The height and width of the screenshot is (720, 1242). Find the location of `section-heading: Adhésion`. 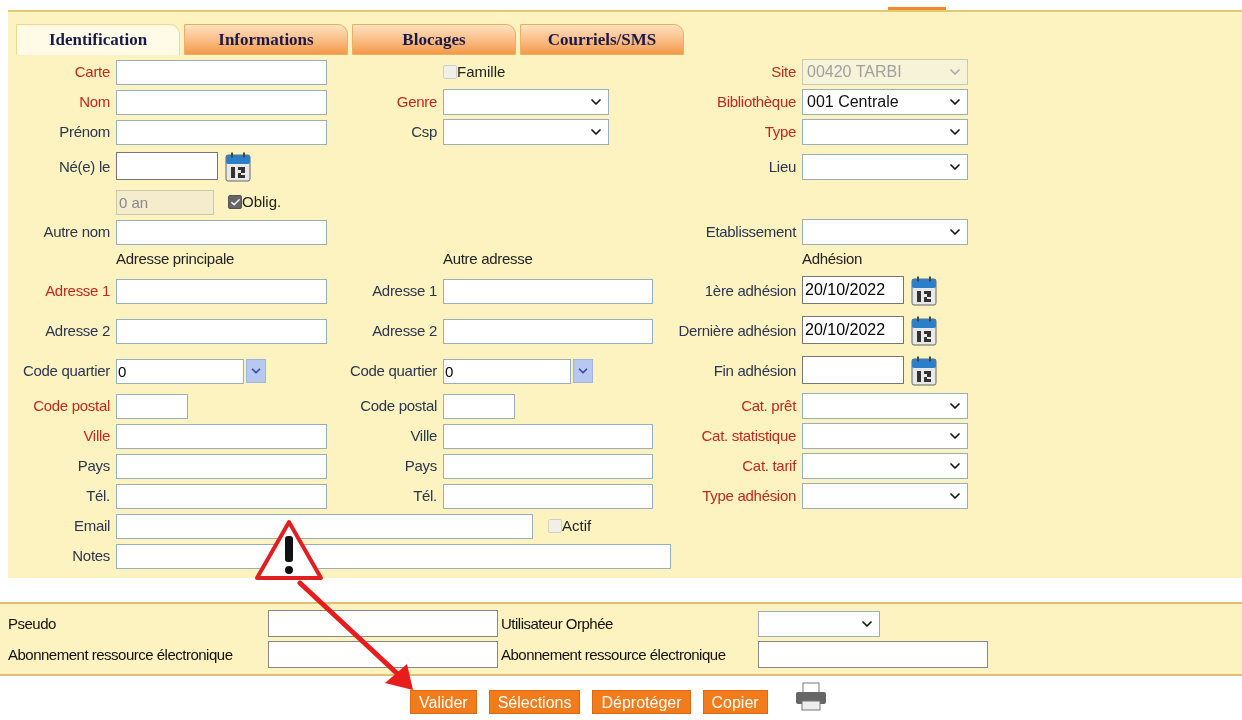

section-heading: Adhésion is located at coordinates (832, 258).